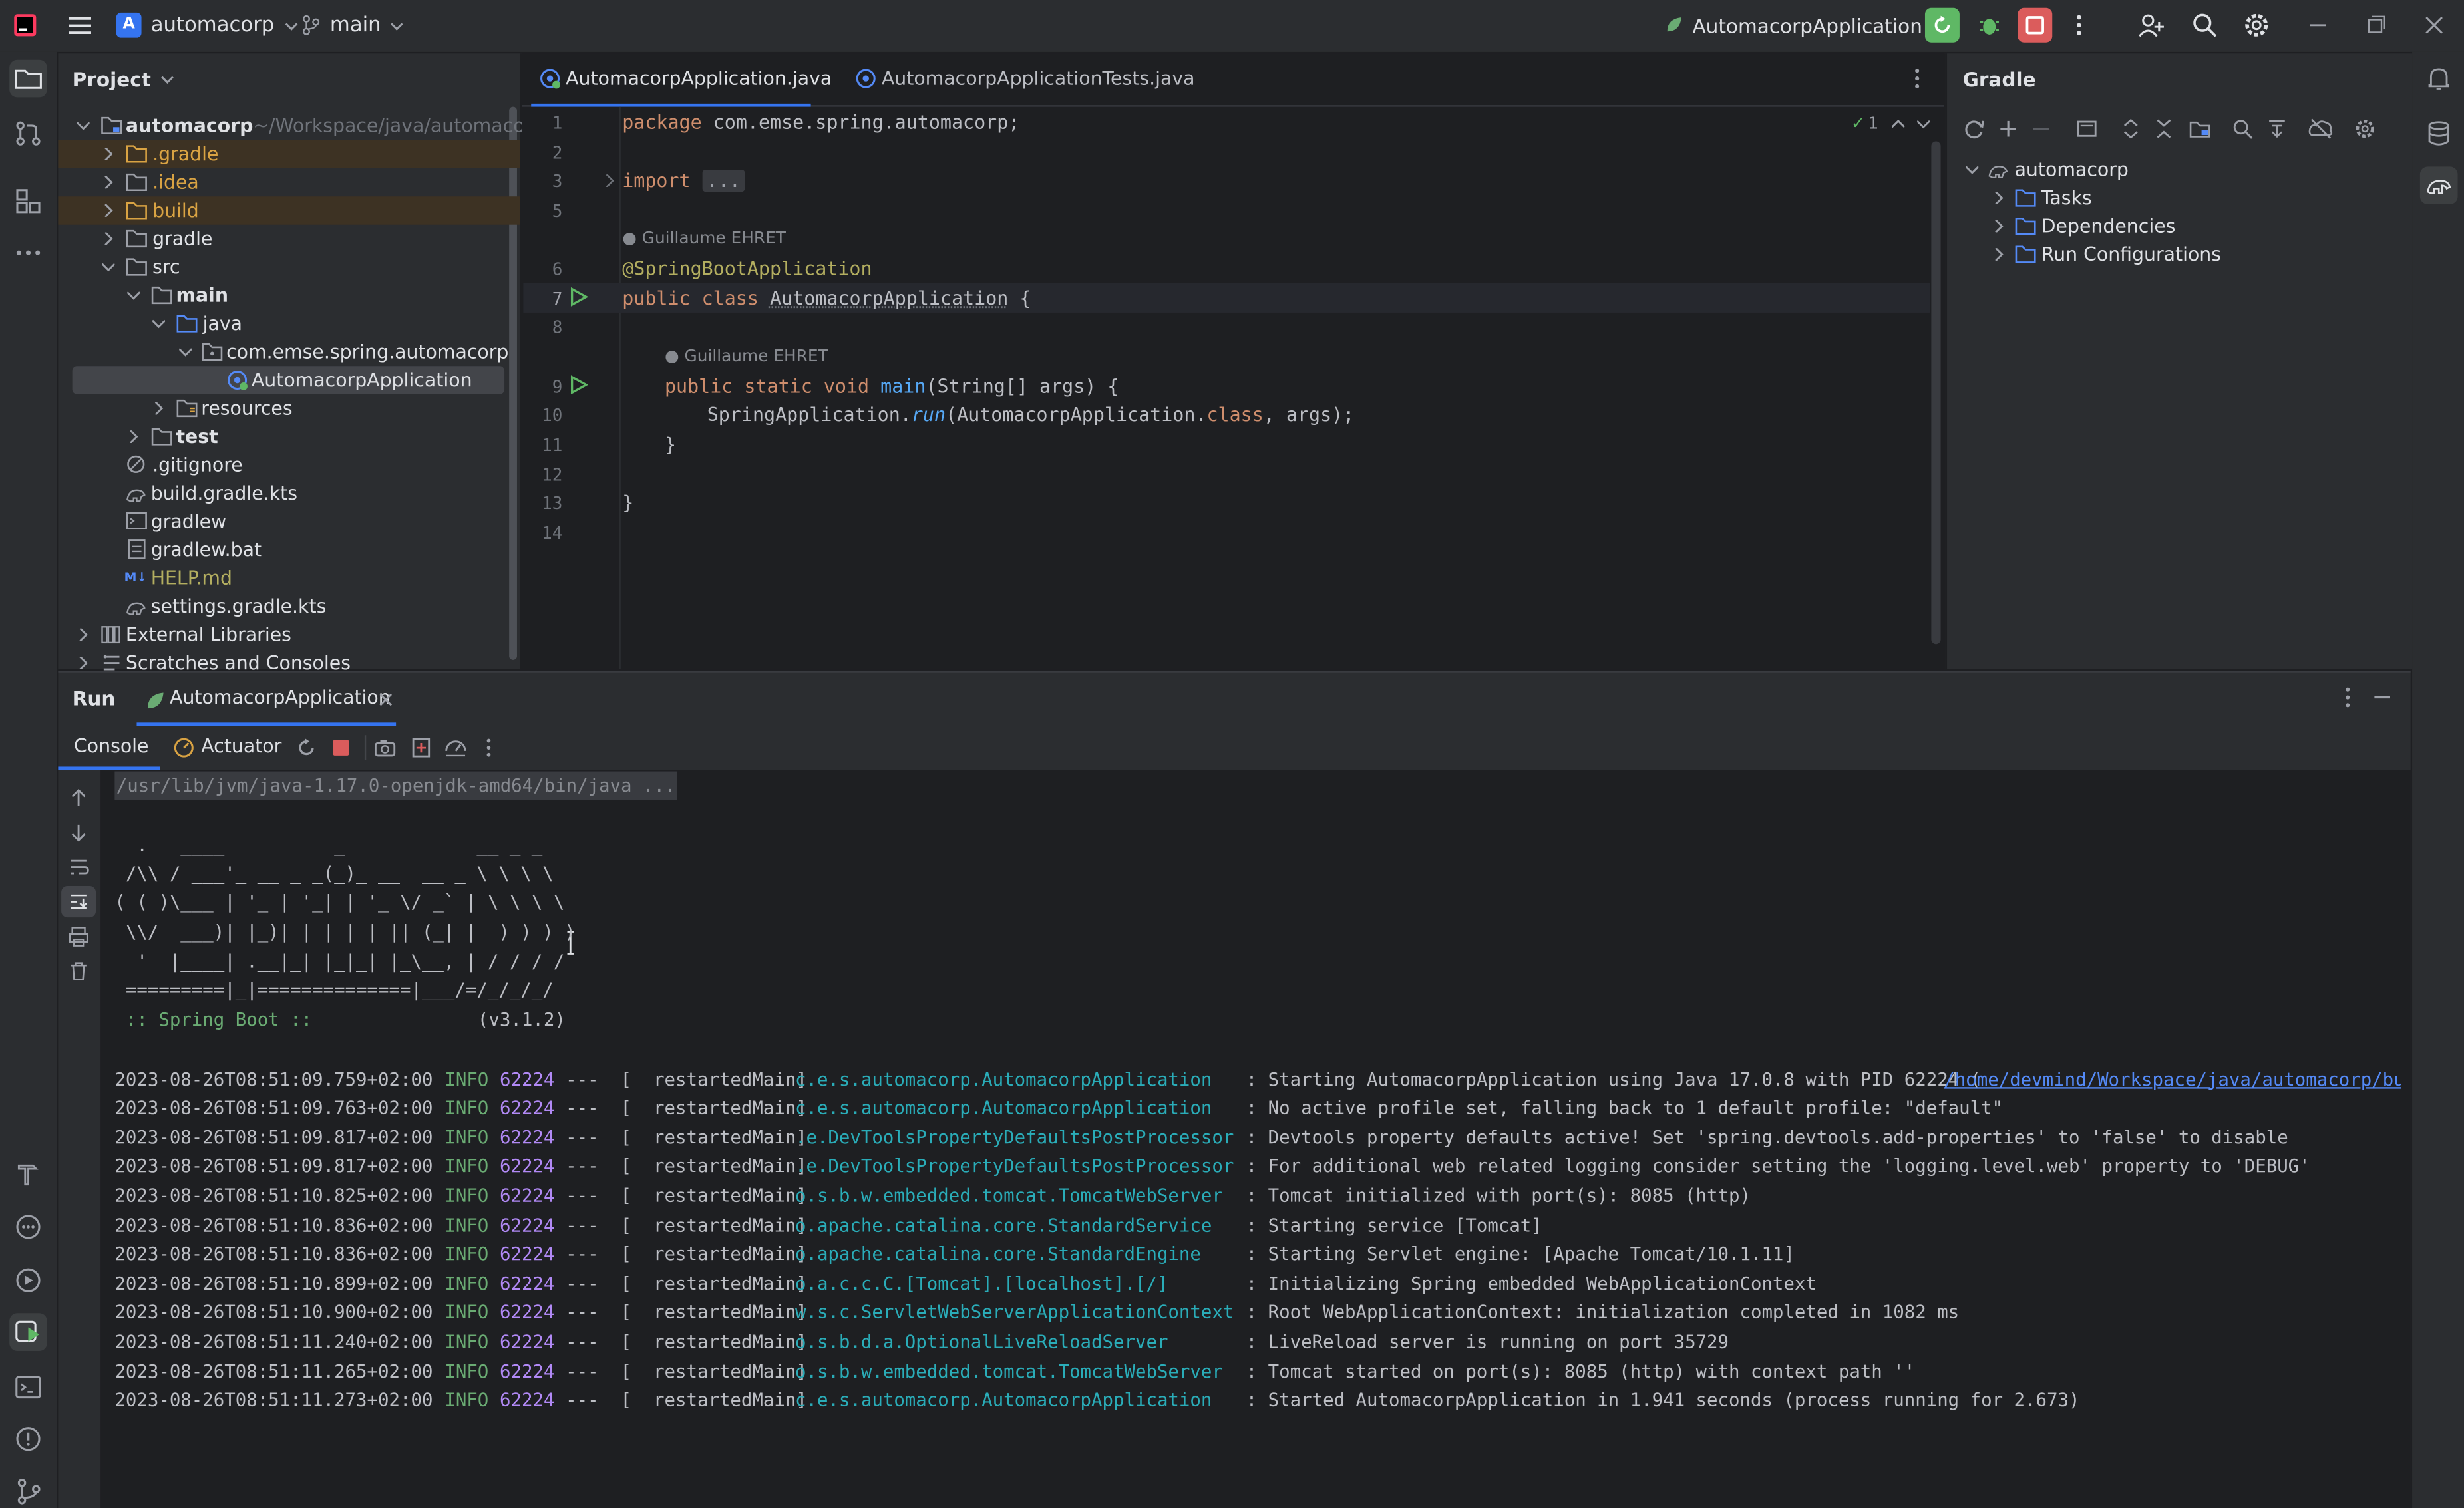 The image size is (2464, 1508). I want to click on gutter-run-class-icon, so click(579, 297).